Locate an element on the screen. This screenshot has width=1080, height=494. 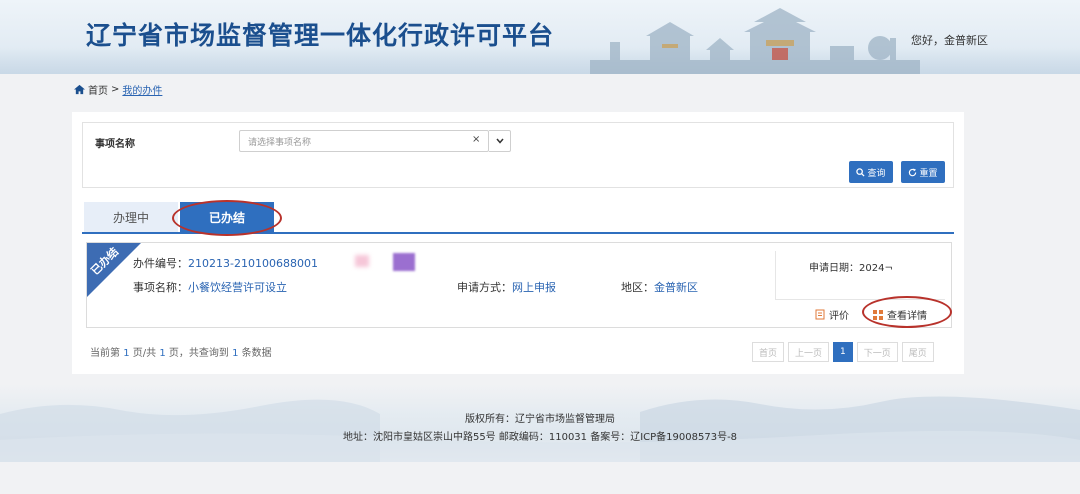
first-page-button: 首页 is located at coordinates (768, 352).